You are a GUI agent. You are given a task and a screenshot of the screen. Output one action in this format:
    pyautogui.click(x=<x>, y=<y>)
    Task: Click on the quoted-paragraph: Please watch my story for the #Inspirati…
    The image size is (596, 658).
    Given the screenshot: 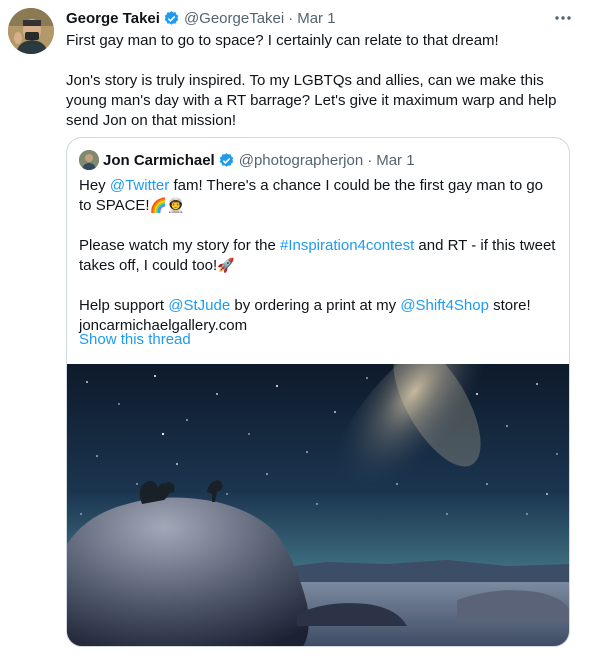 What is the action you would take?
    pyautogui.click(x=319, y=256)
    